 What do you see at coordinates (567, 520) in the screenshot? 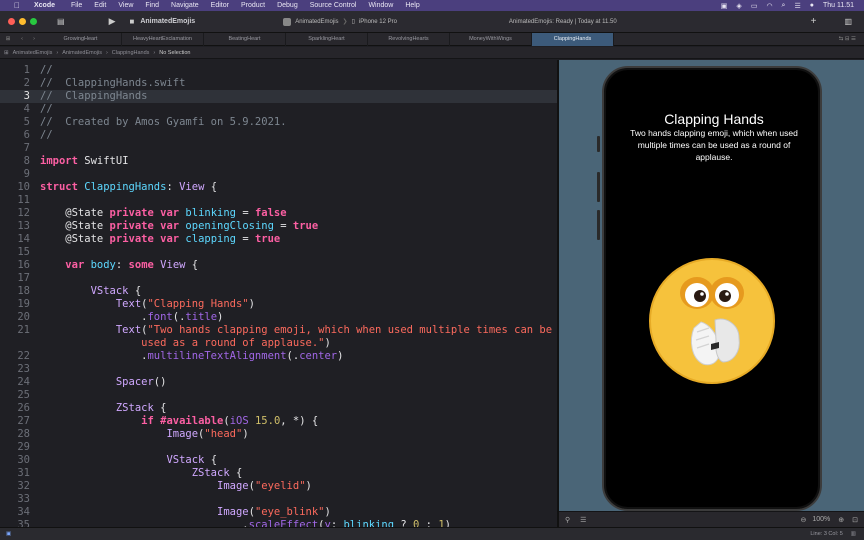
I see `pin-icon: ⚲` at bounding box center [567, 520].